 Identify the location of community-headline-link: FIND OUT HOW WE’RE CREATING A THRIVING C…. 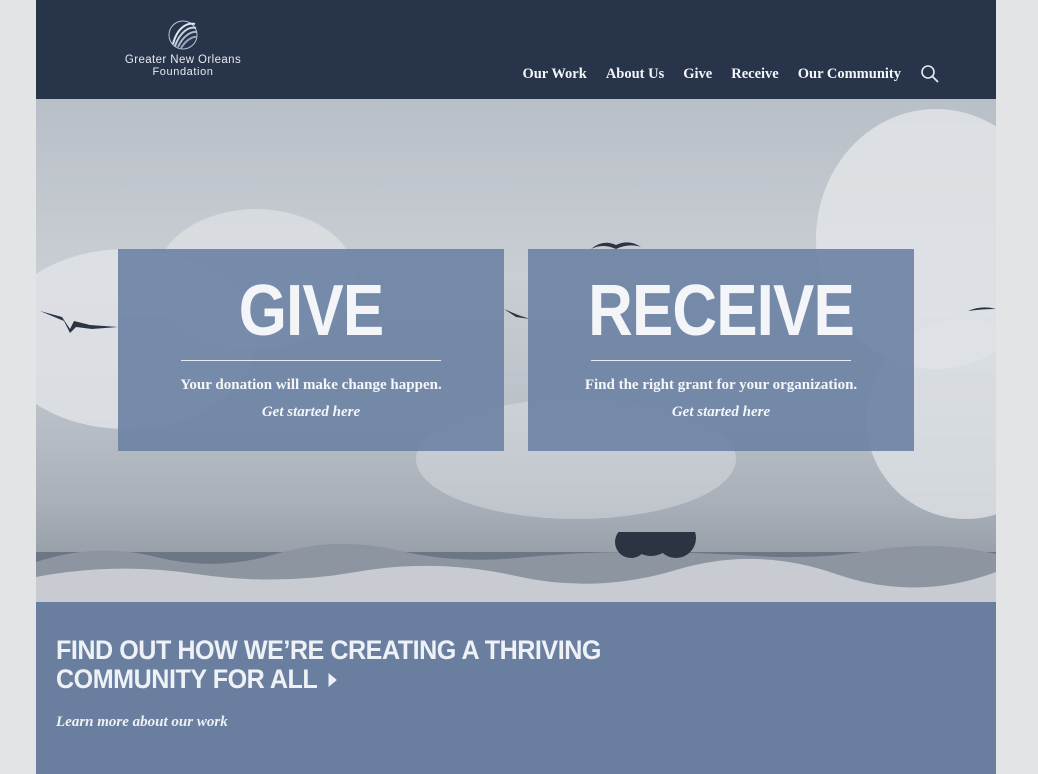
(391, 665).